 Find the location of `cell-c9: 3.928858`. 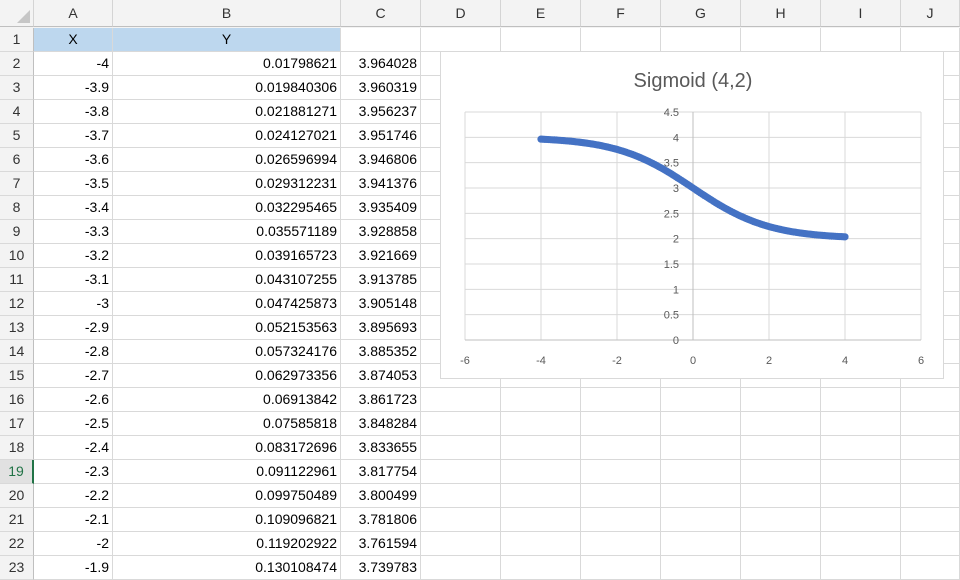

cell-c9: 3.928858 is located at coordinates (381, 232).